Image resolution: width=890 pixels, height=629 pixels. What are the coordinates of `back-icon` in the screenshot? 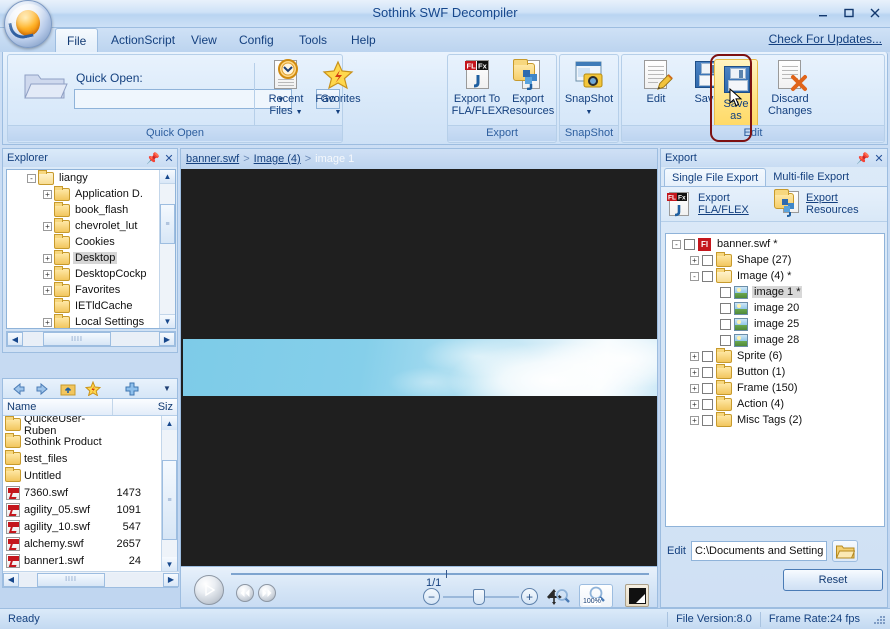 It's located at (18, 389).